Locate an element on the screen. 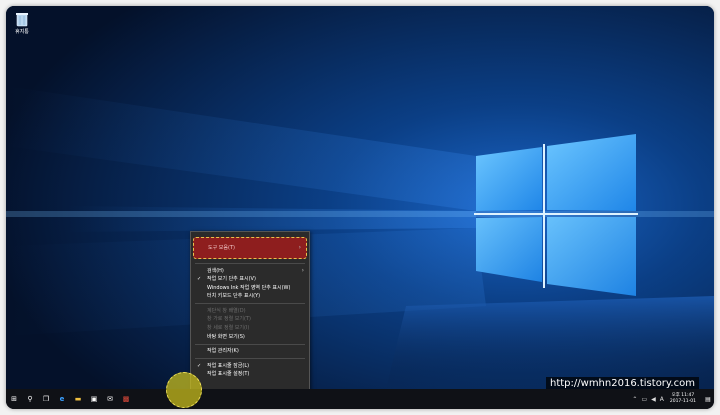 Image resolution: width=720 pixels, height=415 pixels. menu-item-8: 바탕 화면 보기(S) is located at coordinates (250, 337).